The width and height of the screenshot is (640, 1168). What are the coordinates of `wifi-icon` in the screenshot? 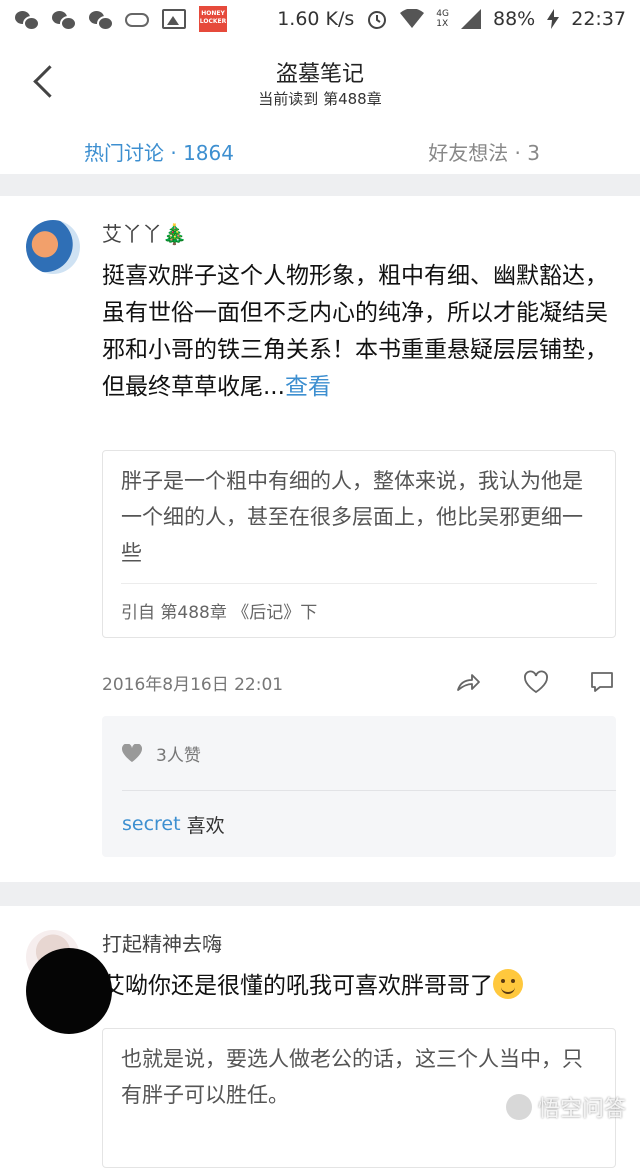 It's located at (412, 19).